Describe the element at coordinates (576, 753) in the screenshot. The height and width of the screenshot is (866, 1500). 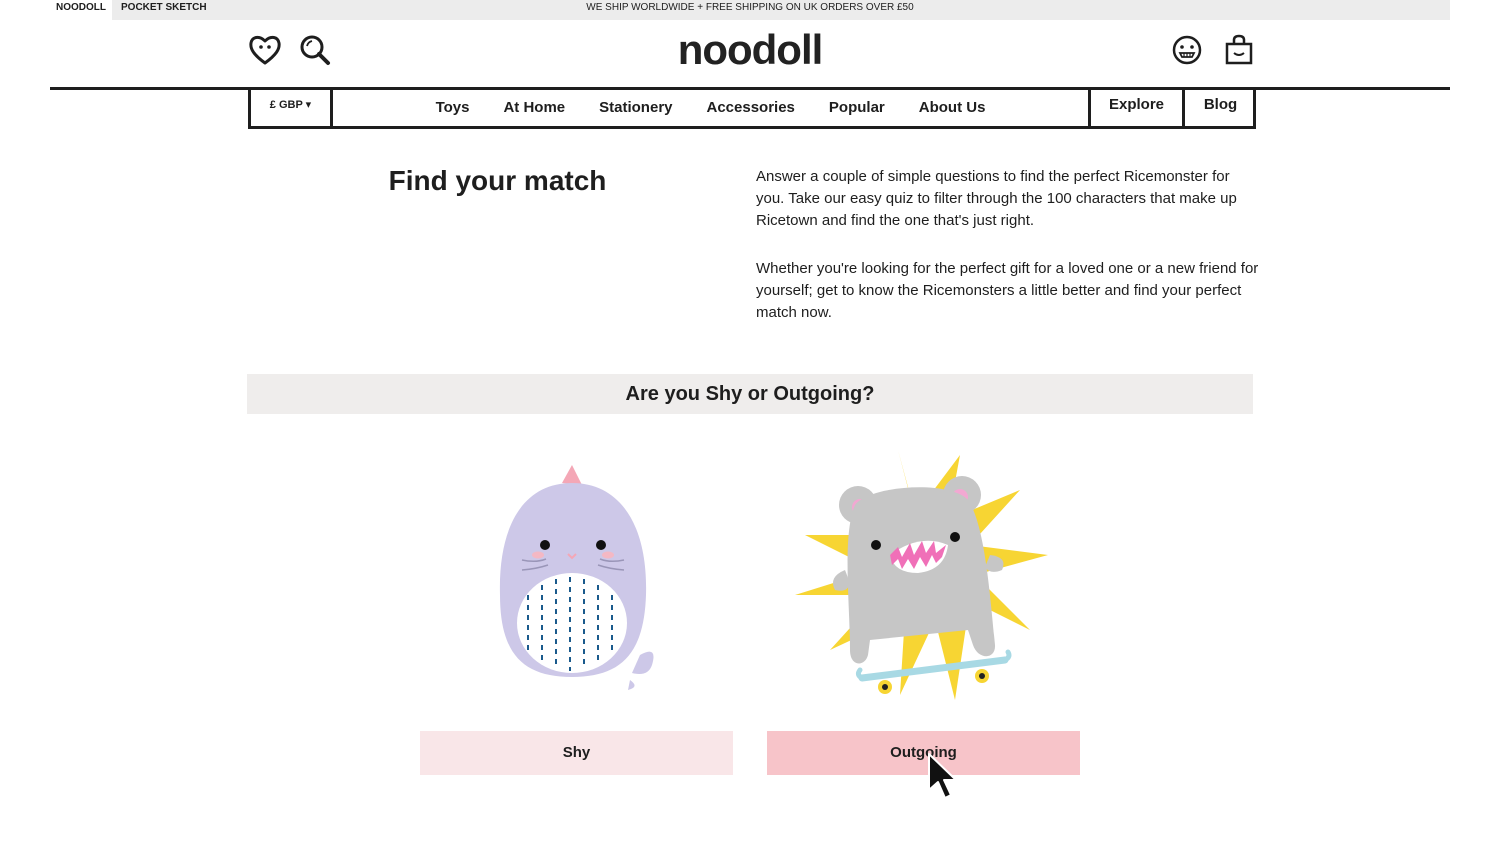
I see `shy-button: Shy` at that location.